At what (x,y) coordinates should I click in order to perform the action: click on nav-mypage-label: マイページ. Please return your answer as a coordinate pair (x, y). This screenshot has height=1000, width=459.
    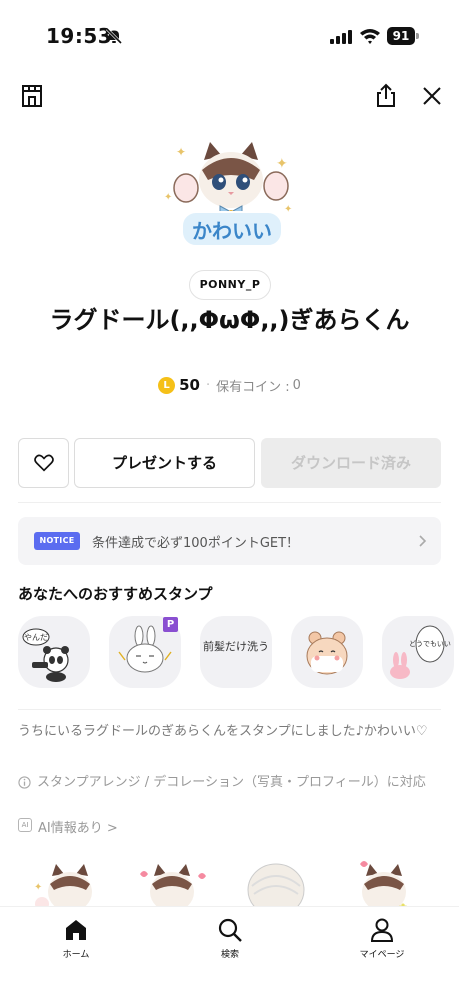
    Looking at the image, I should click on (382, 955).